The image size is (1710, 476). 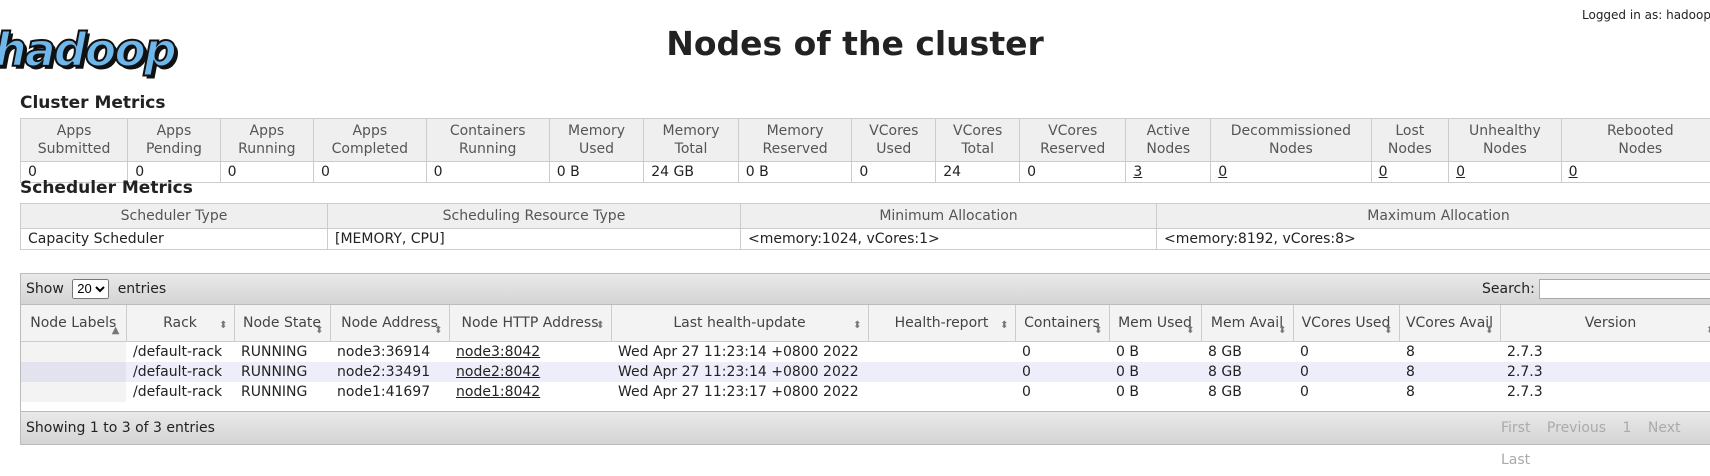 I want to click on node-http-link: node1:8042, so click(x=498, y=392).